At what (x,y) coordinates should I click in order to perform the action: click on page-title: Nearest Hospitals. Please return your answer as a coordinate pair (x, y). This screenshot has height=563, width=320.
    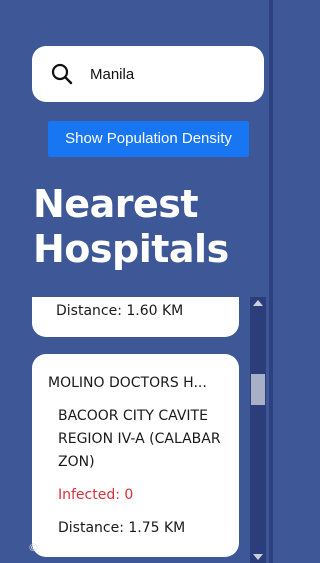
    Looking at the image, I should click on (131, 226).